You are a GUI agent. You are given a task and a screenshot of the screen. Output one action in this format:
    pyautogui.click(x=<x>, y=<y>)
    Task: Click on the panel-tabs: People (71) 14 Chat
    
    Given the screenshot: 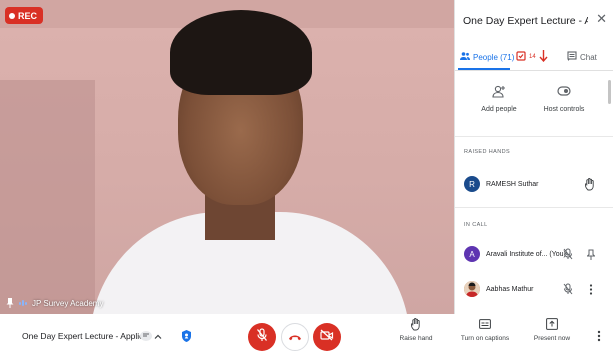 What is the action you would take?
    pyautogui.click(x=534, y=57)
    